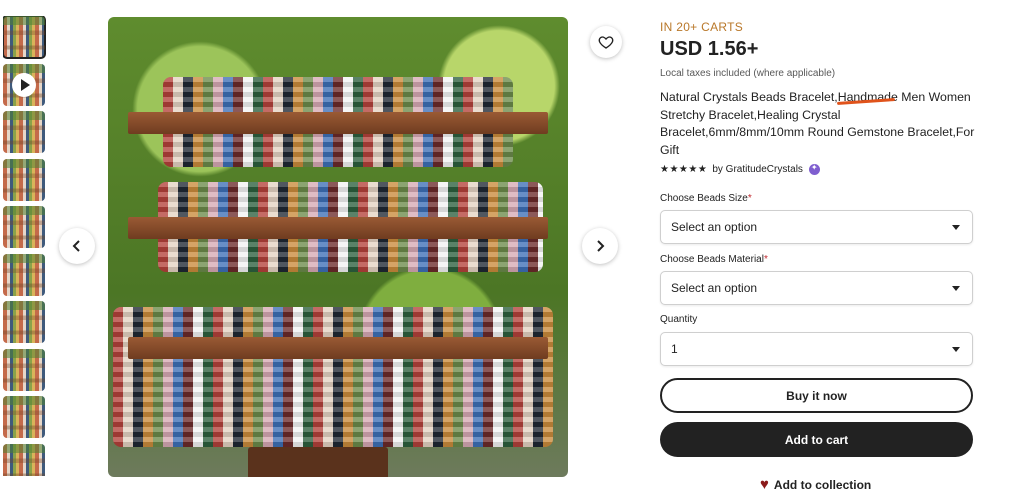 The height and width of the screenshot is (491, 1024). Describe the element at coordinates (709, 49) in the screenshot. I see `price: USD 1.56+` at that location.